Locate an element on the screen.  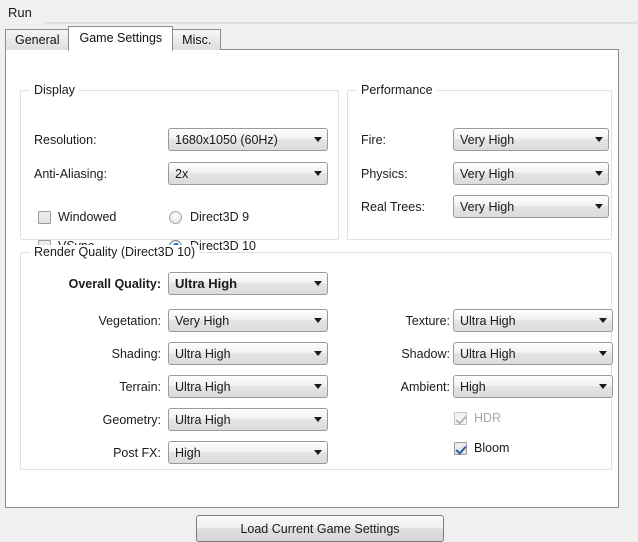
postfx-label: Post FX: is located at coordinates (137, 453).